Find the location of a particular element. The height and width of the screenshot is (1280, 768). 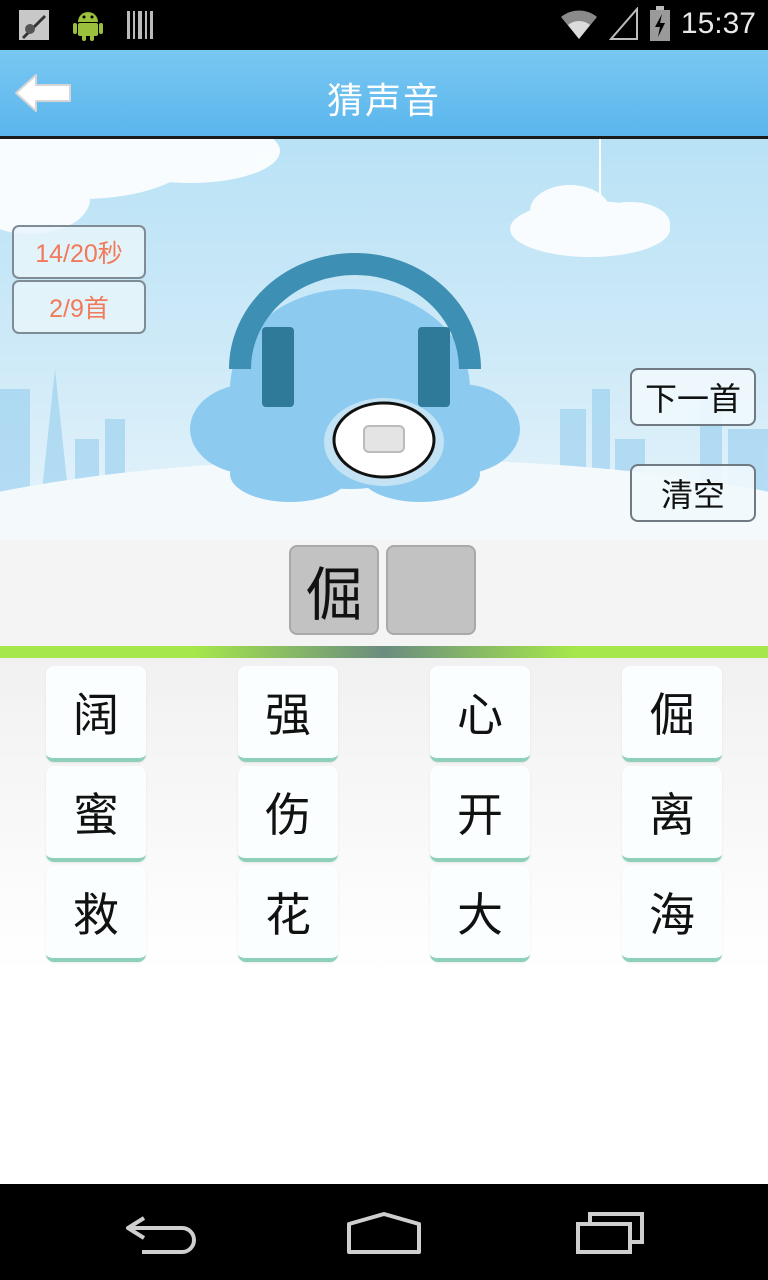

answer-area: 倔 is located at coordinates (384, 593).